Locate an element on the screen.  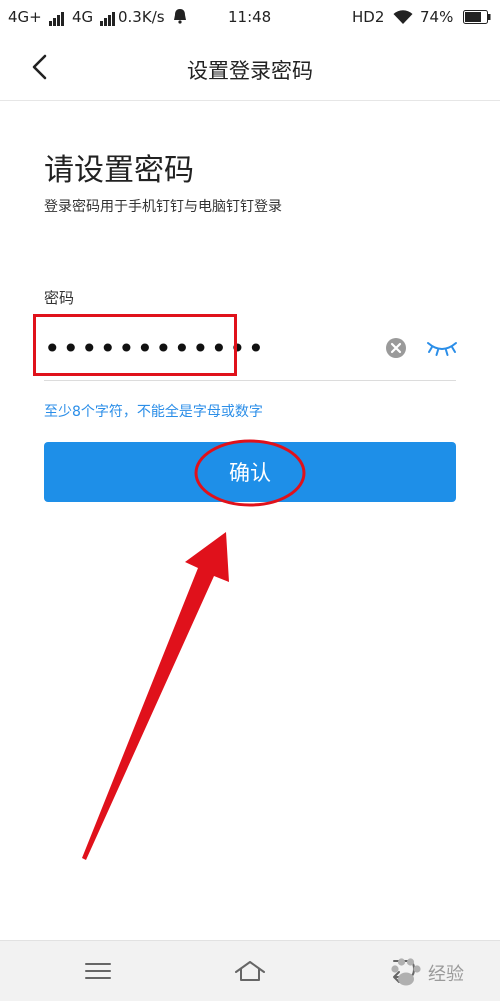
clear-icon is located at coordinates (396, 348).